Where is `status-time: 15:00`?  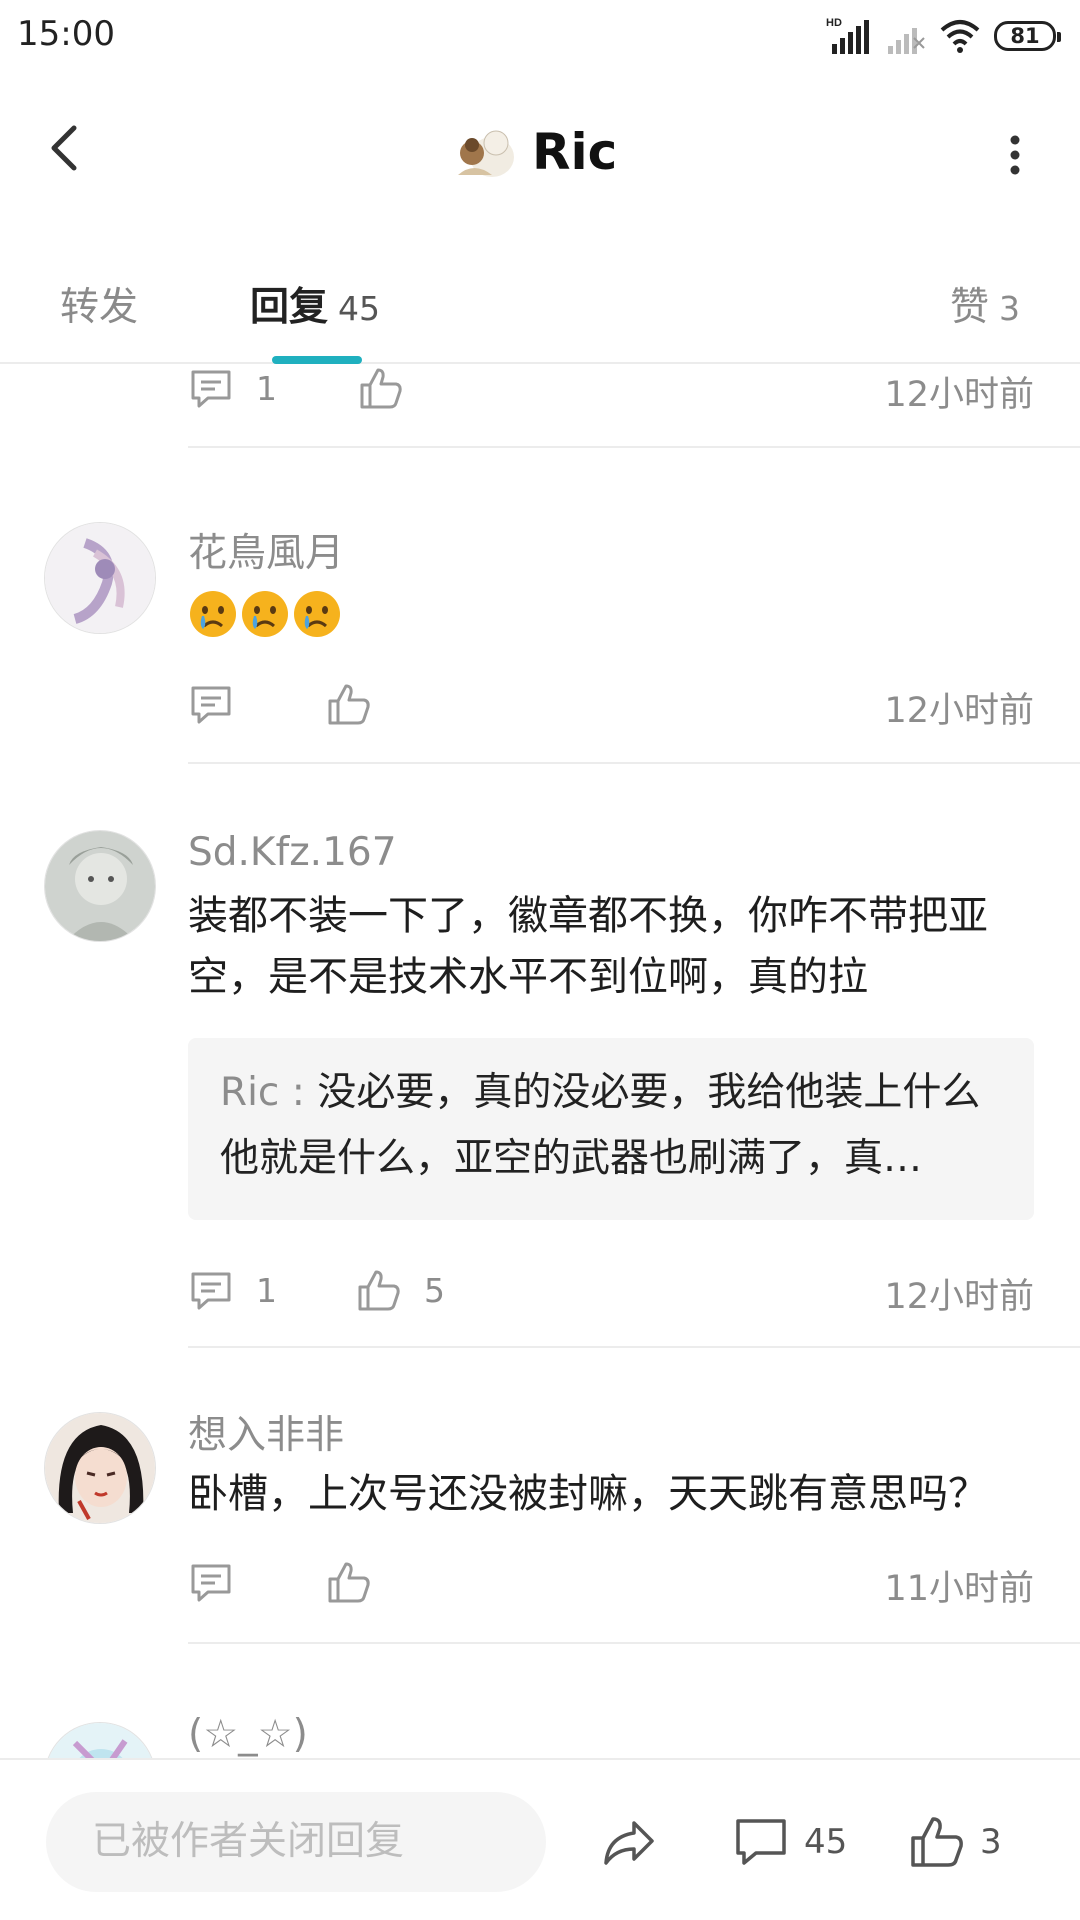
status-time: 15:00 is located at coordinates (66, 34).